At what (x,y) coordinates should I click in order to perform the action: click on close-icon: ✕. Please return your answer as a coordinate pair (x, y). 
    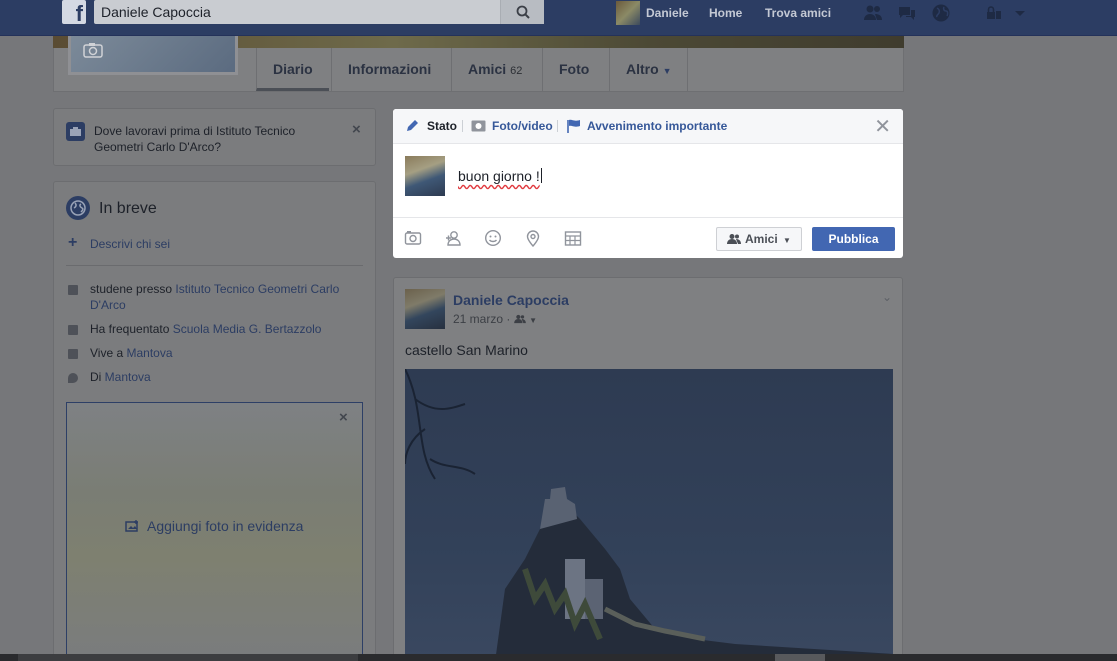
    Looking at the image, I should click on (882, 127).